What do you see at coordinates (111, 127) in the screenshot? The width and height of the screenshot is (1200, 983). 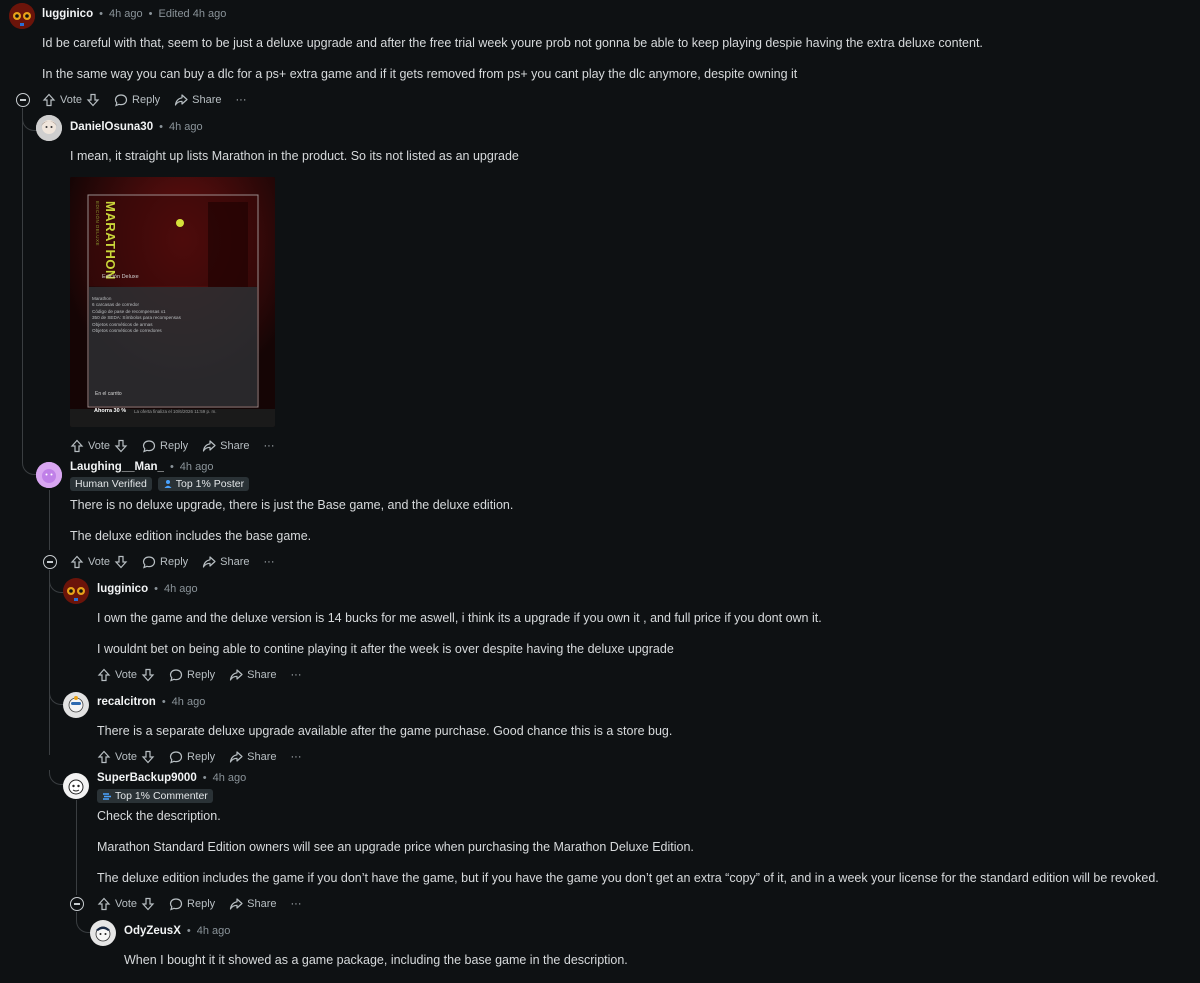 I see `username: DanielOsuna30` at bounding box center [111, 127].